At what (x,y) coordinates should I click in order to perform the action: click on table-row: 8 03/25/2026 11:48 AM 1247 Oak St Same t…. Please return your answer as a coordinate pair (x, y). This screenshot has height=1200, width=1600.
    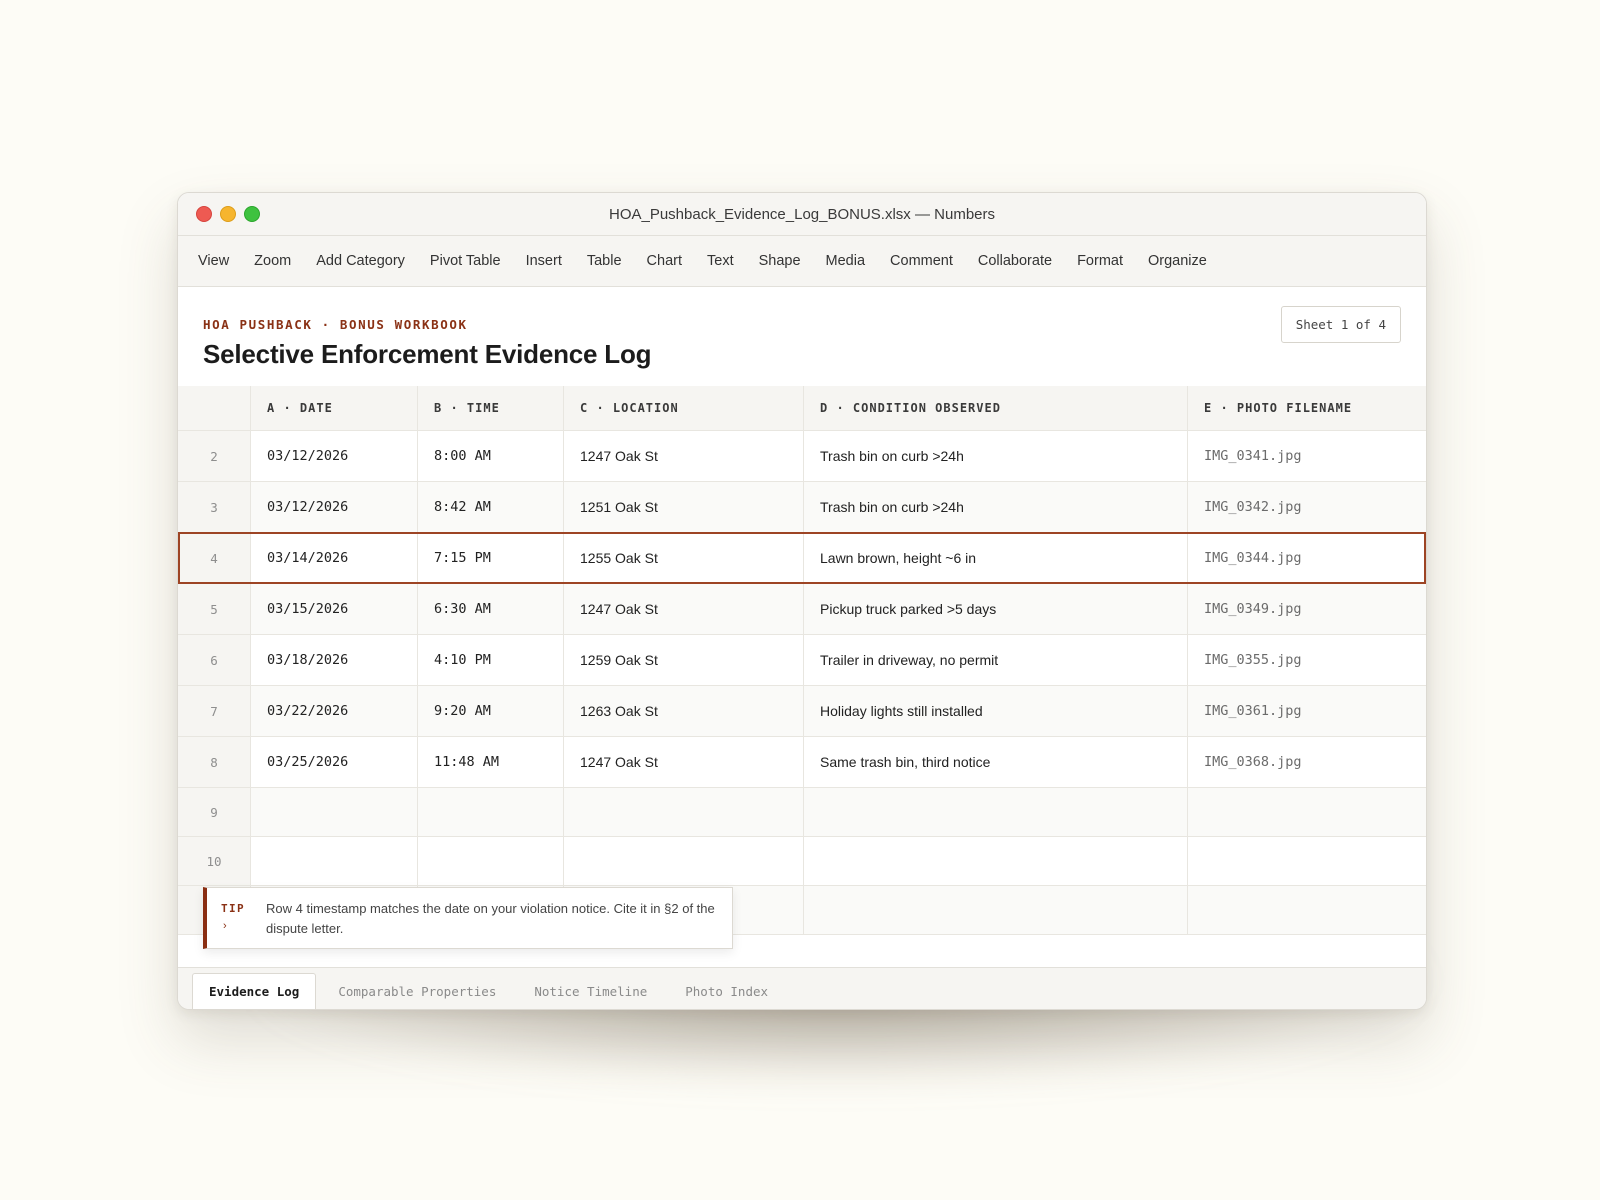
    Looking at the image, I should click on (802, 762).